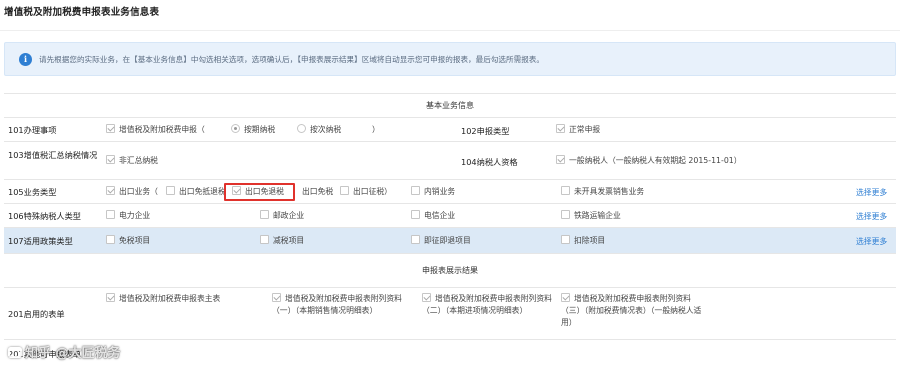  Describe the element at coordinates (565, 190) in the screenshot. I see `checkbox-no-invoice` at that location.